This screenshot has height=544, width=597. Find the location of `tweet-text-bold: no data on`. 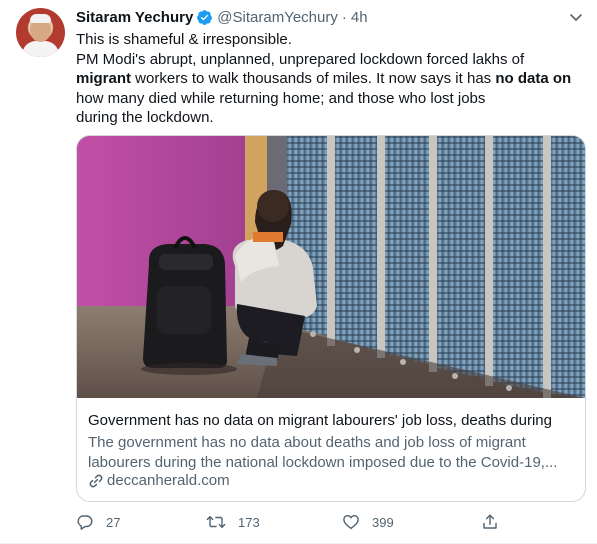

tweet-text-bold: no data on is located at coordinates (533, 78).